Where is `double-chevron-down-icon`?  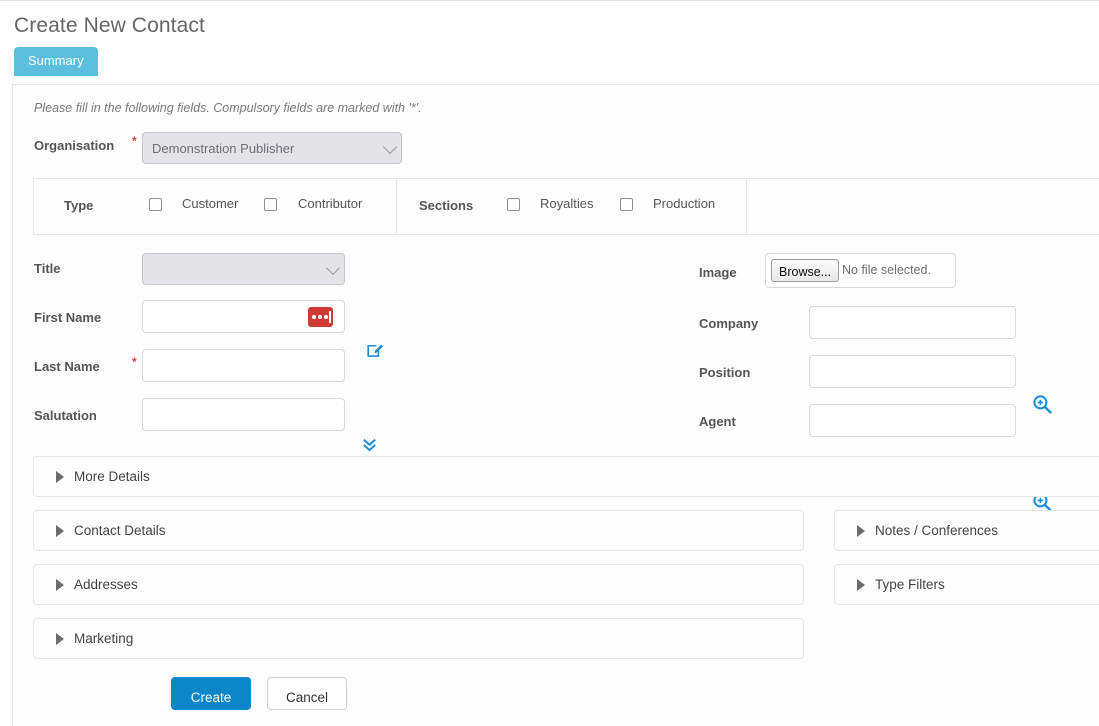 double-chevron-down-icon is located at coordinates (369, 445).